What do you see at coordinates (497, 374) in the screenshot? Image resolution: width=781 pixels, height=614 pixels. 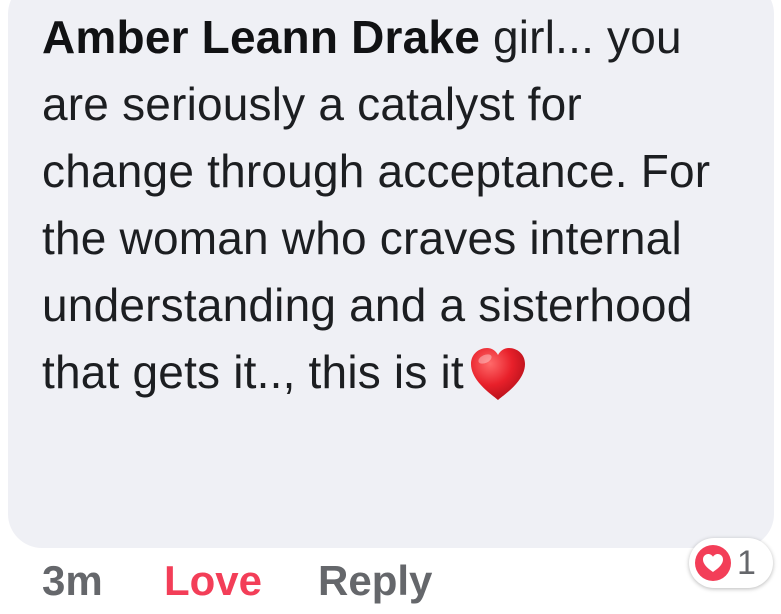 I see `red-heart-icon` at bounding box center [497, 374].